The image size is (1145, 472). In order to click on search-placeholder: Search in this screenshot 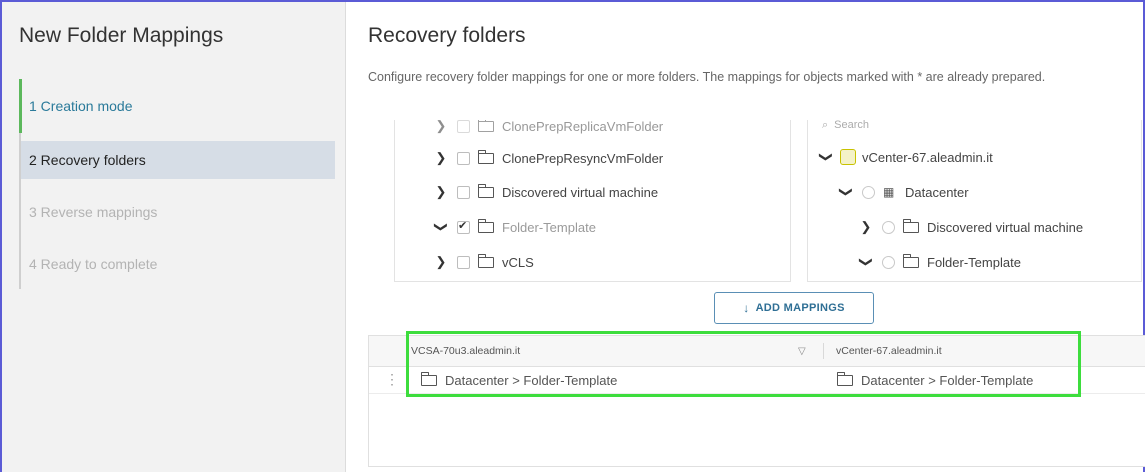, I will do `click(852, 125)`.